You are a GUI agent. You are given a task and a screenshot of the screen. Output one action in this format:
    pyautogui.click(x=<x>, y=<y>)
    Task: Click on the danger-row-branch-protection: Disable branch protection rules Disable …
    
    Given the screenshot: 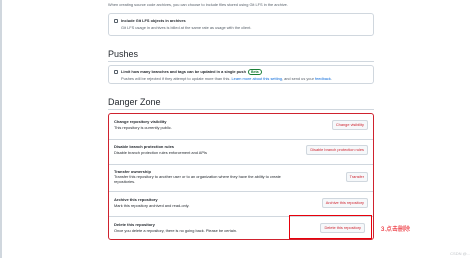 What is the action you would take?
    pyautogui.click(x=241, y=152)
    